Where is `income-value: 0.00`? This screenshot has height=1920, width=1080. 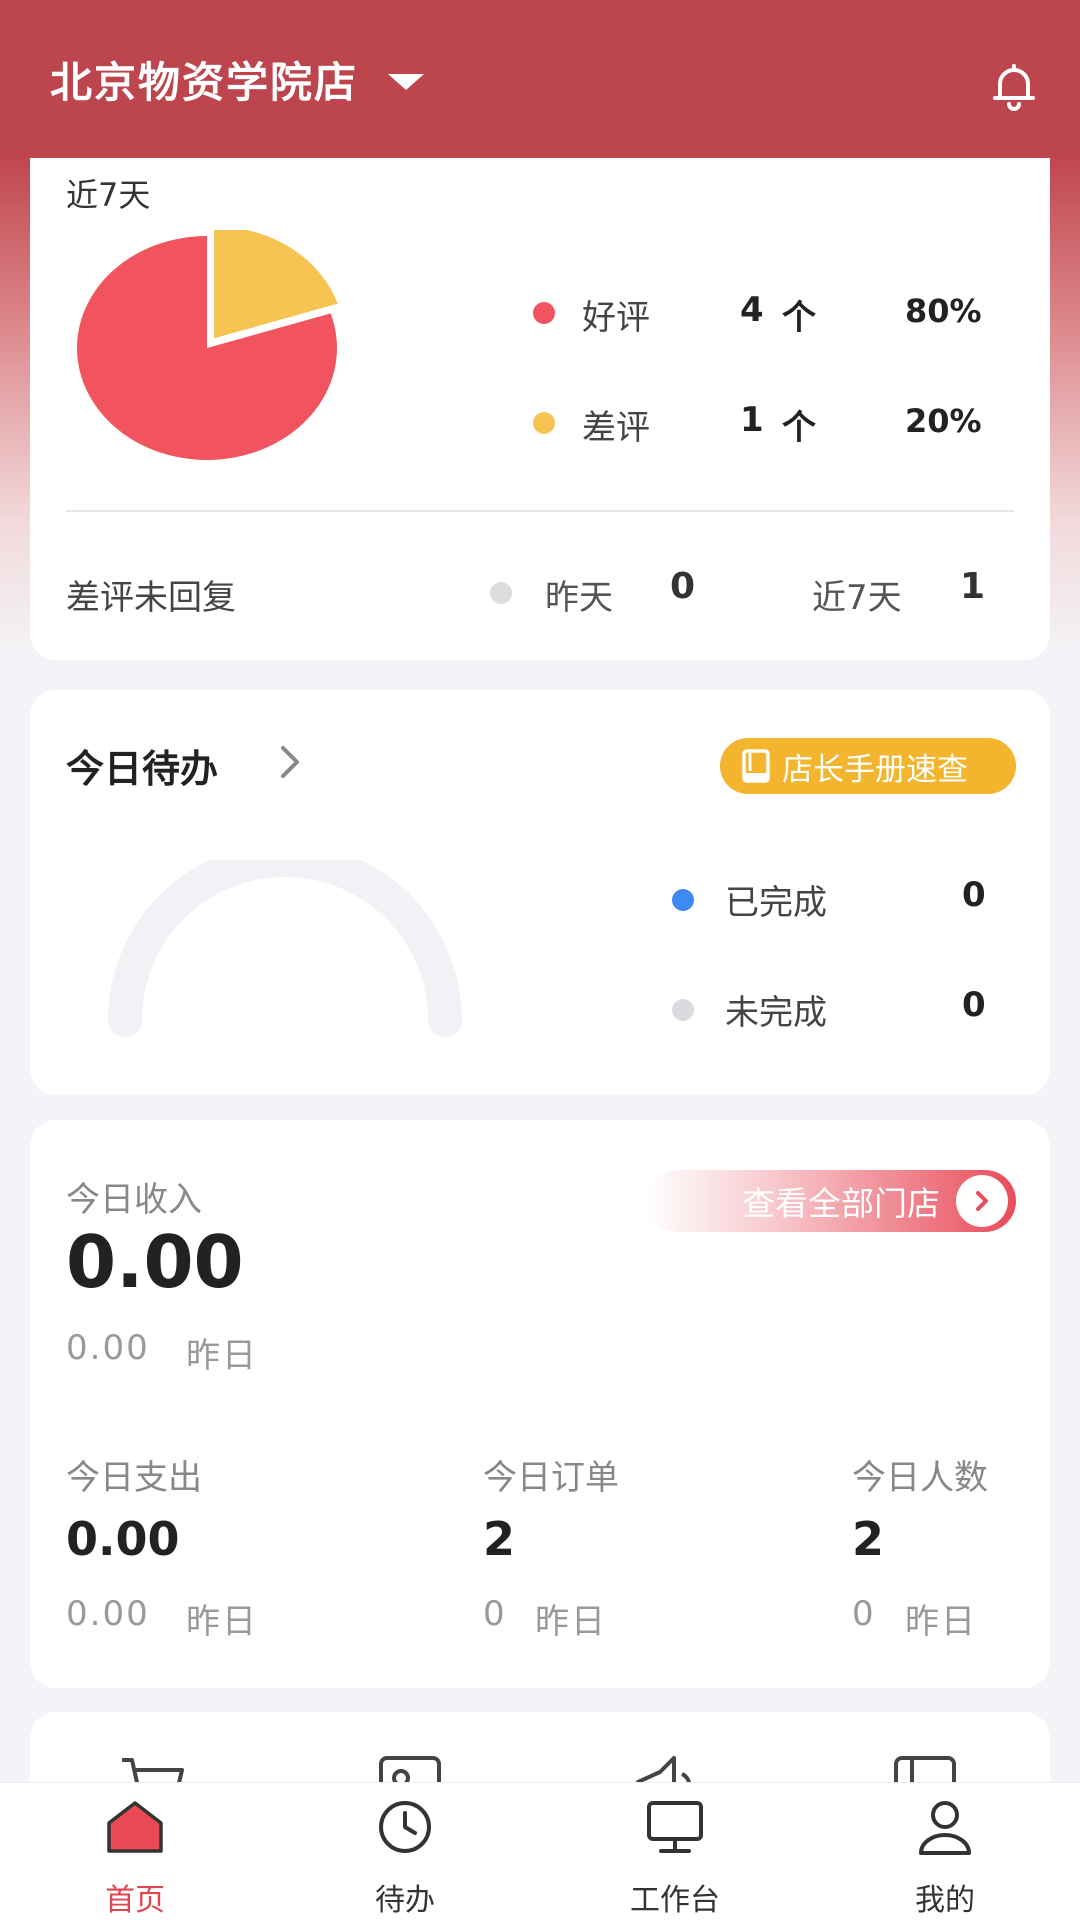 income-value: 0.00 is located at coordinates (155, 1262).